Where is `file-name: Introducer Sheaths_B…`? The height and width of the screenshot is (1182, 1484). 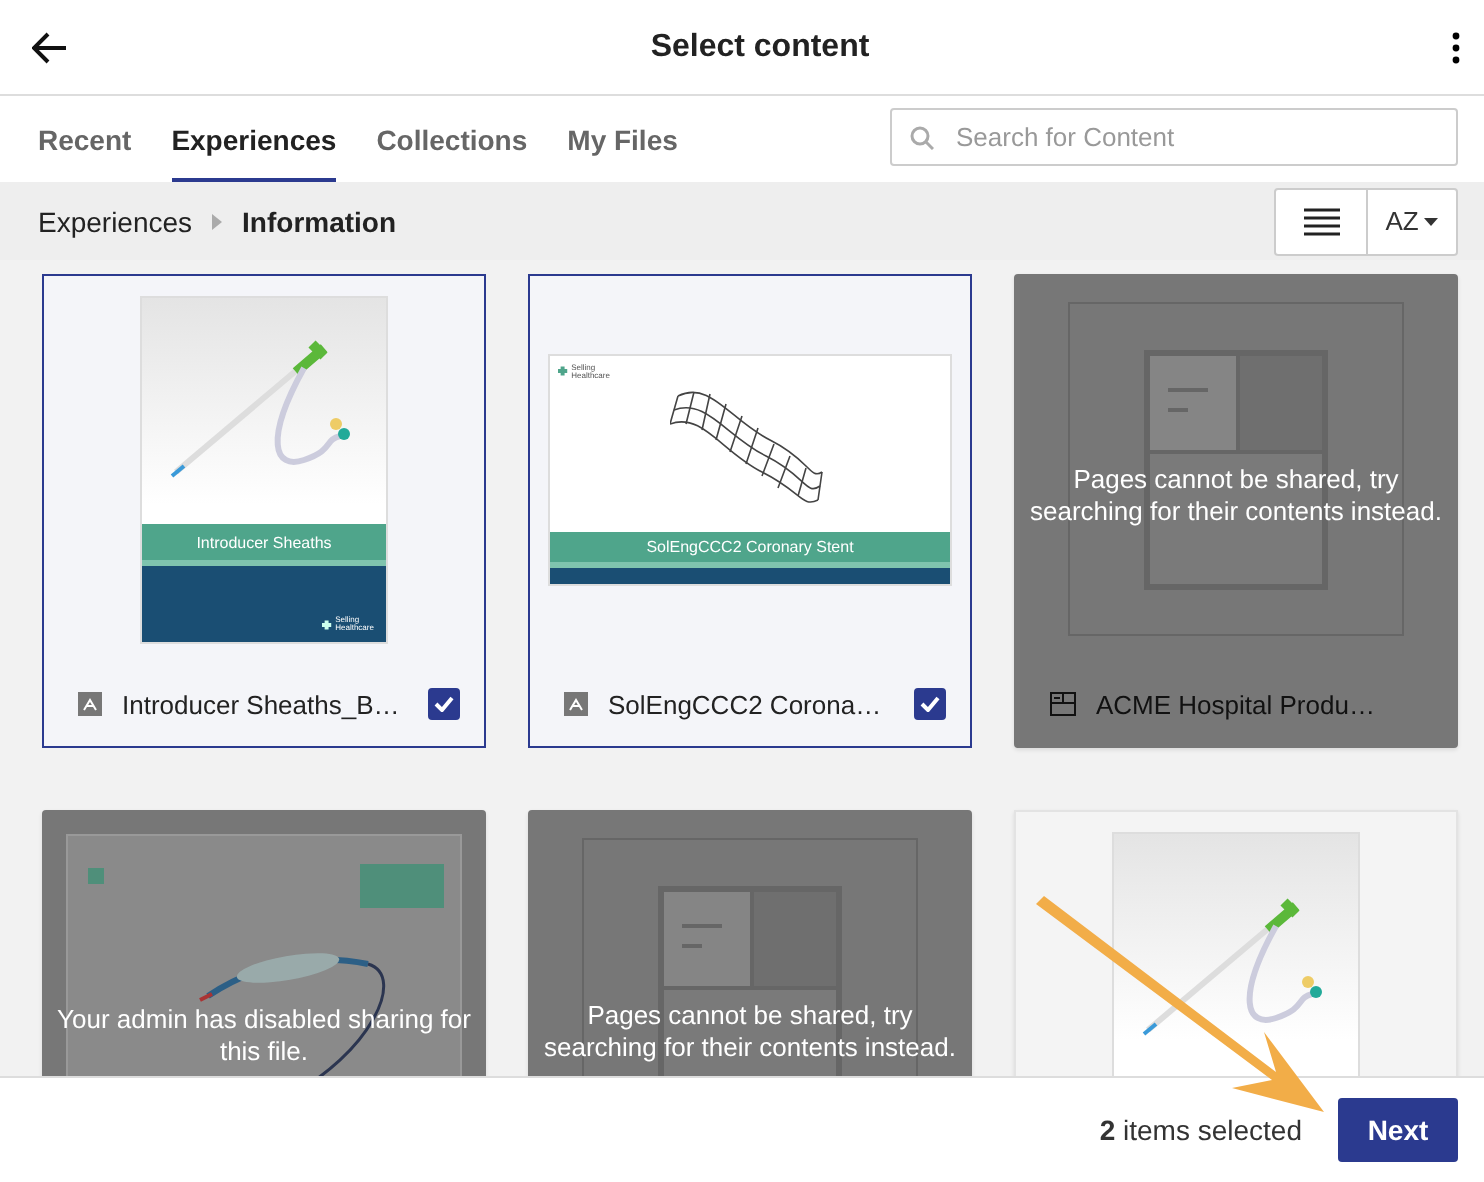 file-name: Introducer Sheaths_B… is located at coordinates (262, 704).